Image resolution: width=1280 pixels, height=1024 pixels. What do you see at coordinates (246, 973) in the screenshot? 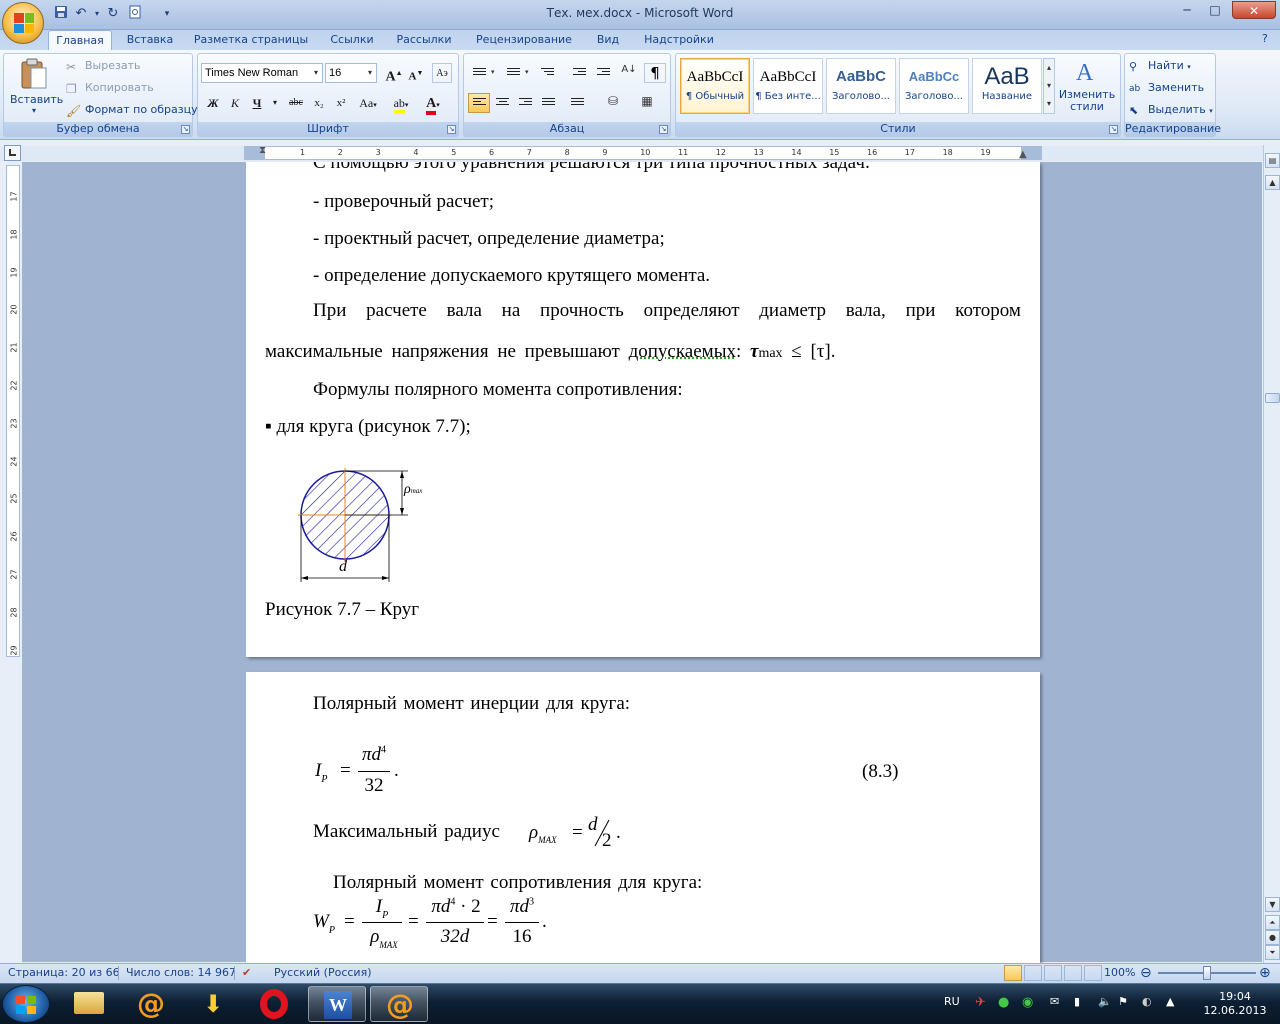
I see `proofing-icon: ✔` at bounding box center [246, 973].